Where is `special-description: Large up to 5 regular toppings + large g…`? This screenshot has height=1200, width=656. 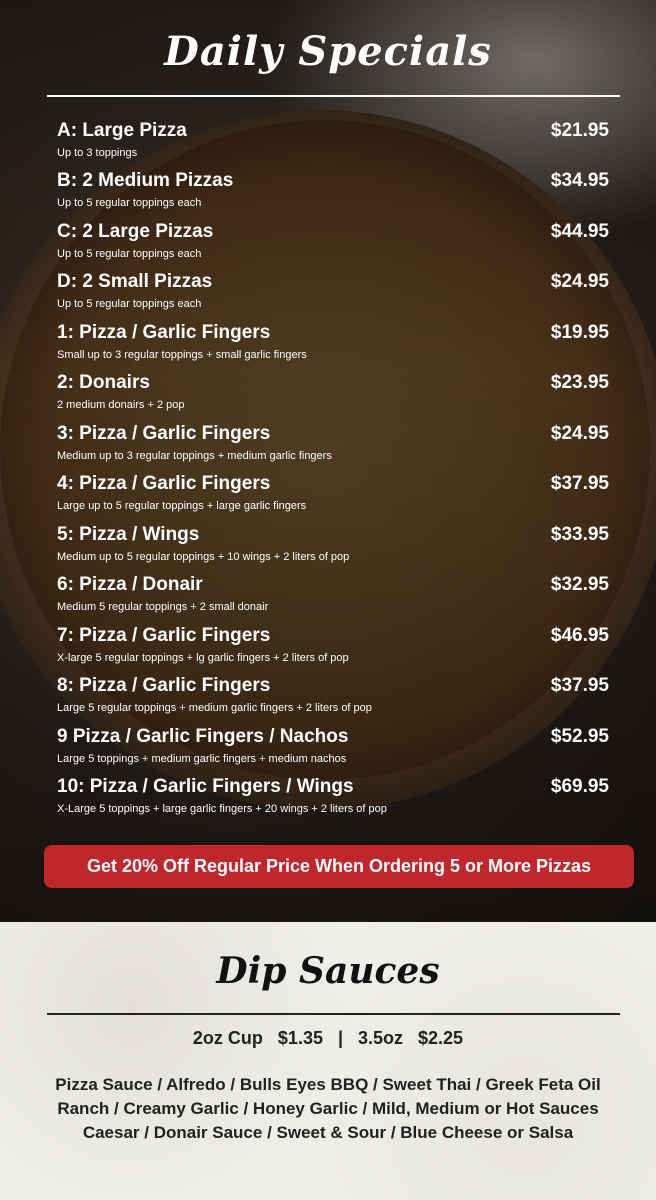 special-description: Large up to 5 regular toppings + large g… is located at coordinates (182, 506).